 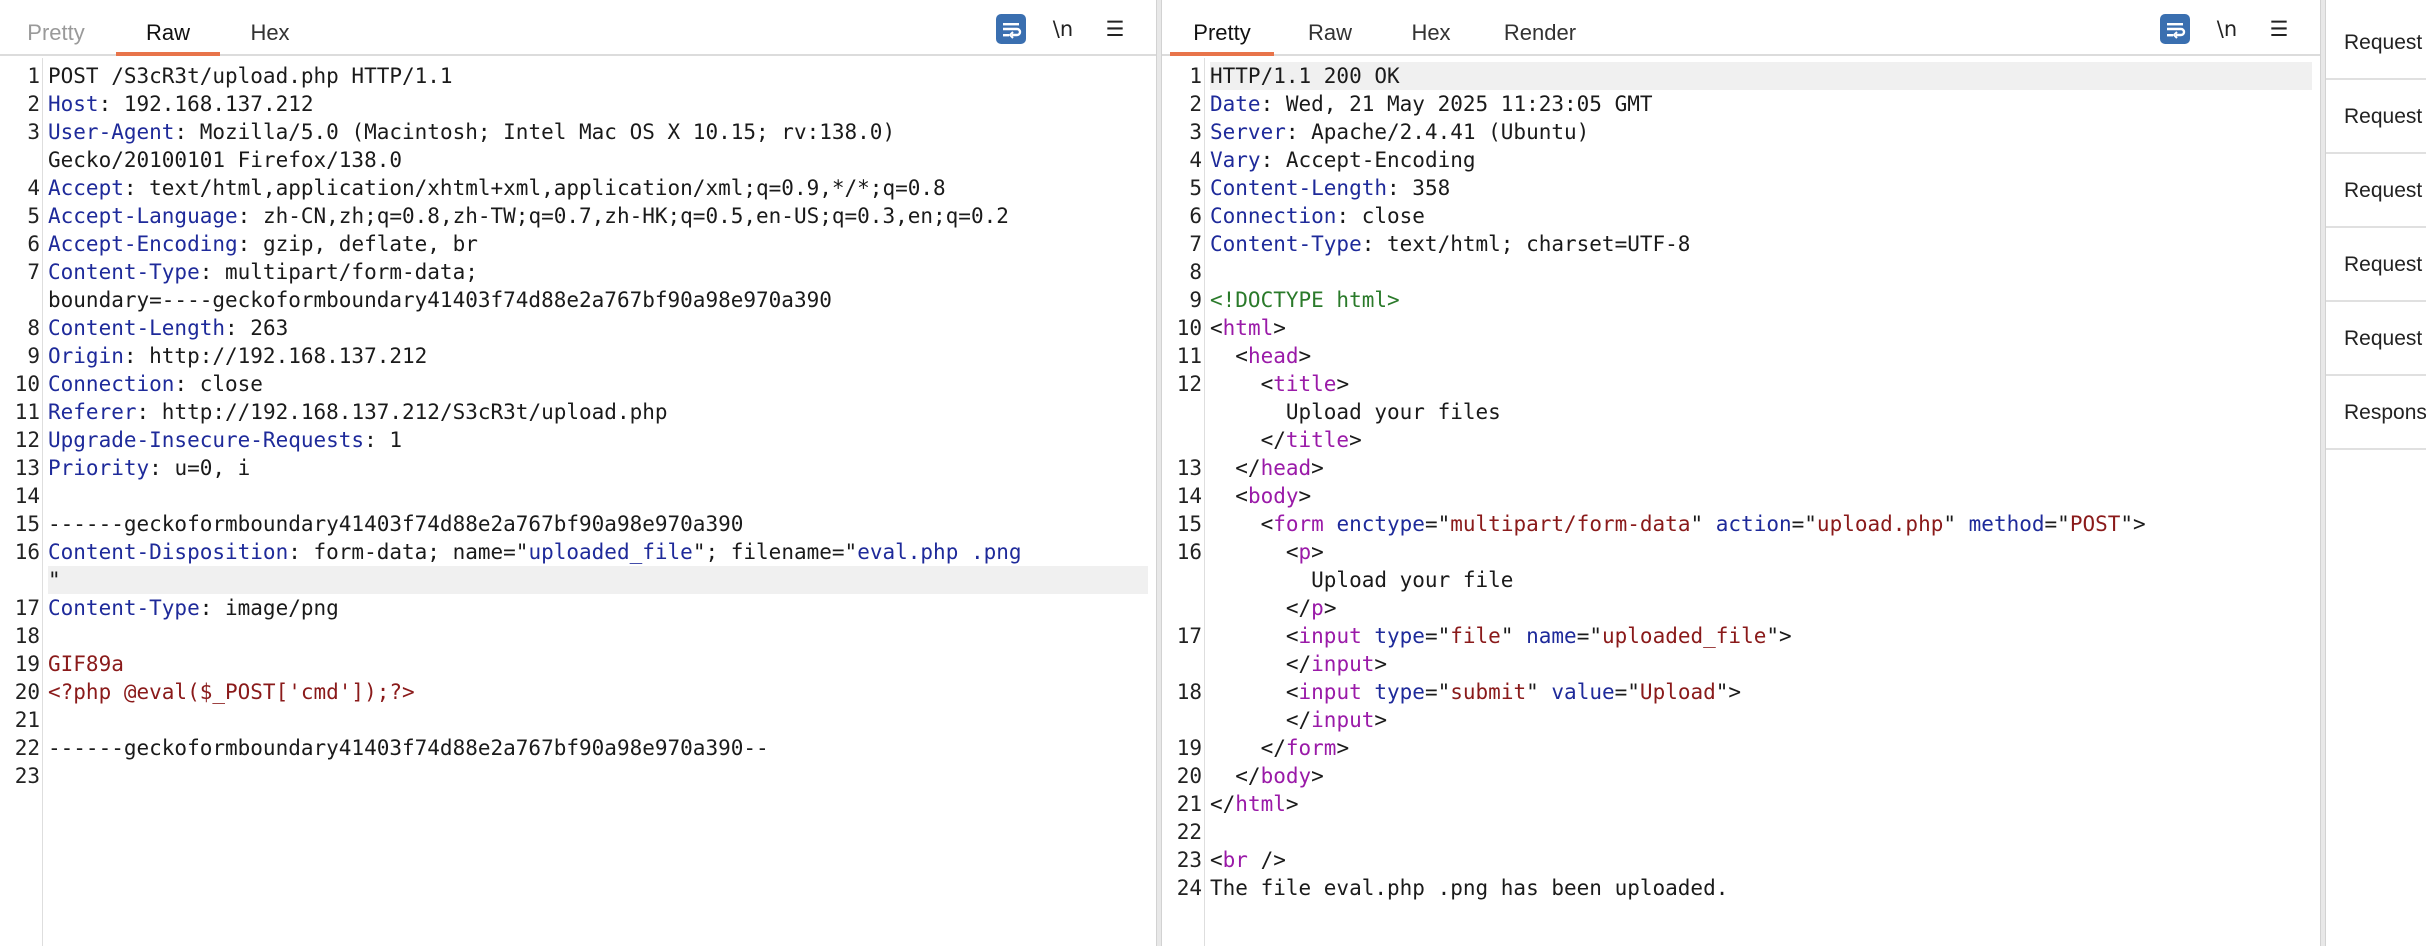 What do you see at coordinates (581, 608) in the screenshot?
I see `code-line: 17 Content-Type: image/png` at bounding box center [581, 608].